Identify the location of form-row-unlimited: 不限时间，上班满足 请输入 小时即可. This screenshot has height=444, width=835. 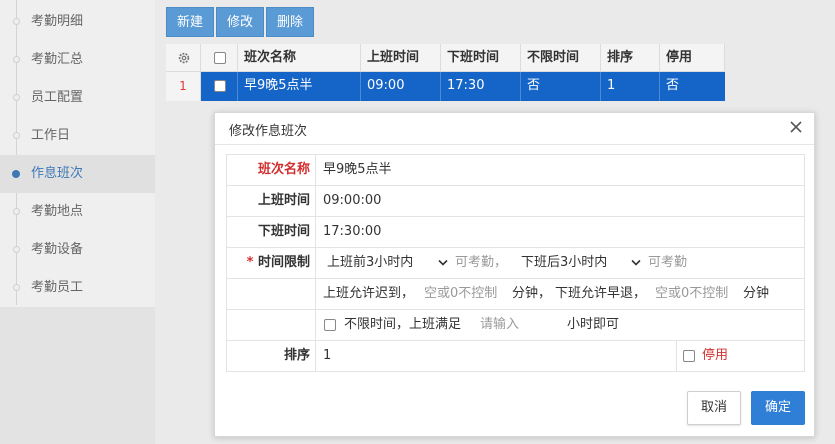
(515, 324).